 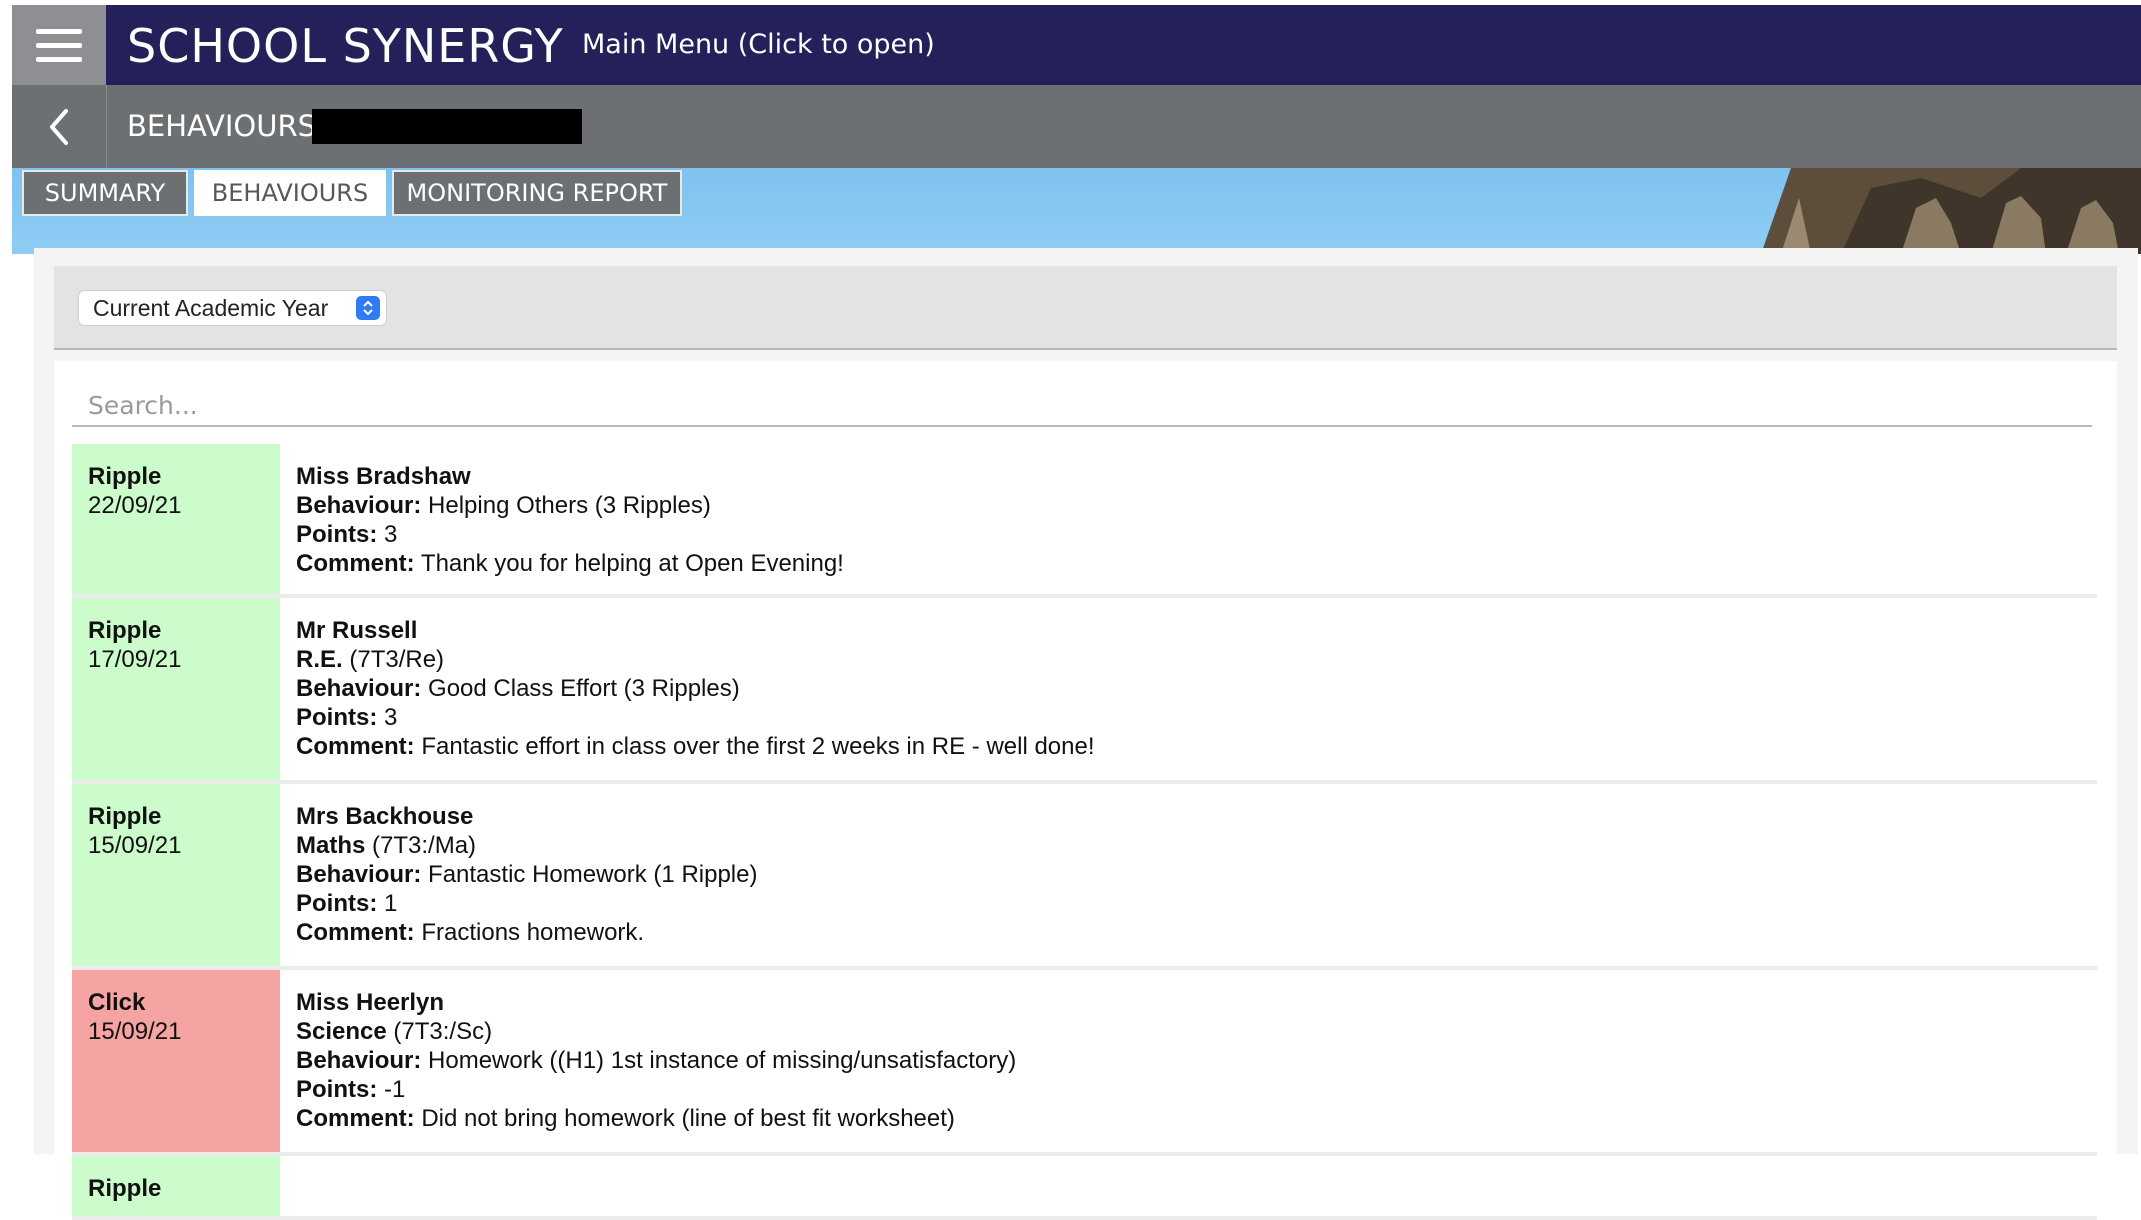 I want to click on record-type-cell: Ripple 22/09/21, so click(x=176, y=519).